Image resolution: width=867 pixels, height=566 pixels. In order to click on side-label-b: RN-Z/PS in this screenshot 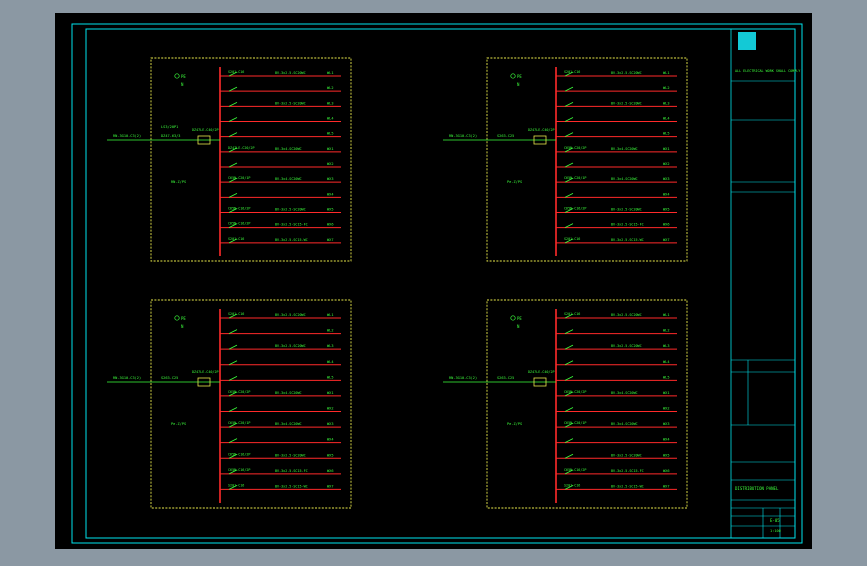, I will do `click(178, 182)`.